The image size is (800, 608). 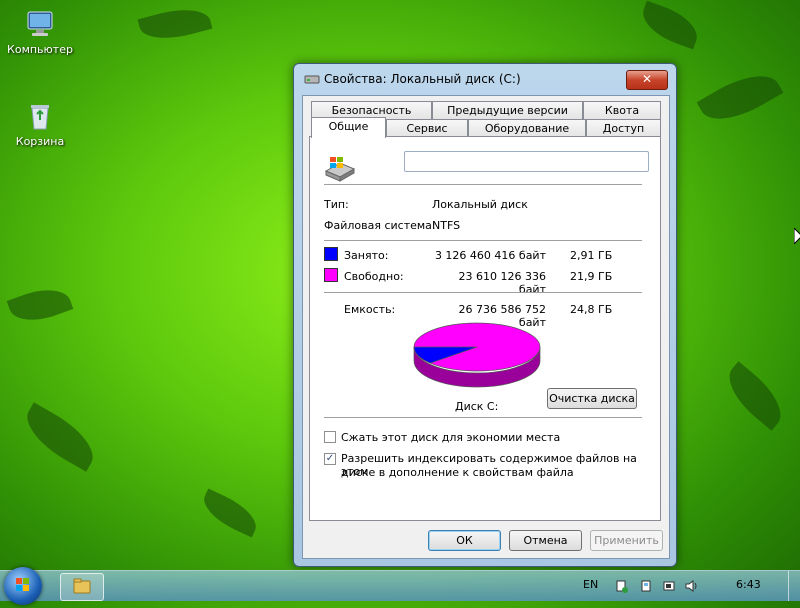 What do you see at coordinates (331, 254) in the screenshot?
I see `used-space-swatch` at bounding box center [331, 254].